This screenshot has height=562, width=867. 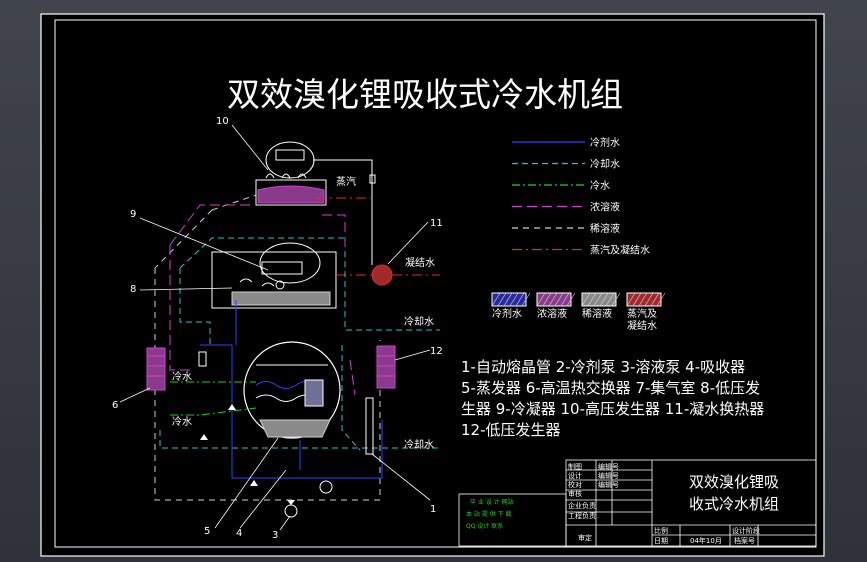 What do you see at coordinates (419, 321) in the screenshot?
I see `cooling-water-label-1: 冷却水` at bounding box center [419, 321].